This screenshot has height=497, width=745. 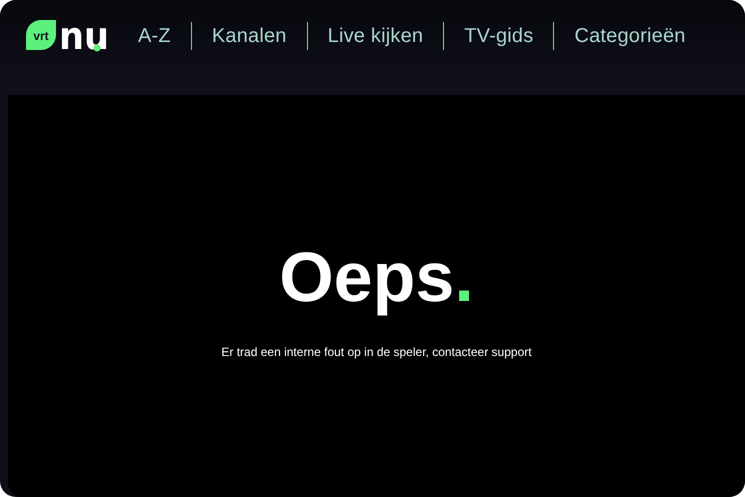 What do you see at coordinates (69, 35) in the screenshot?
I see `logo: vrt nu` at bounding box center [69, 35].